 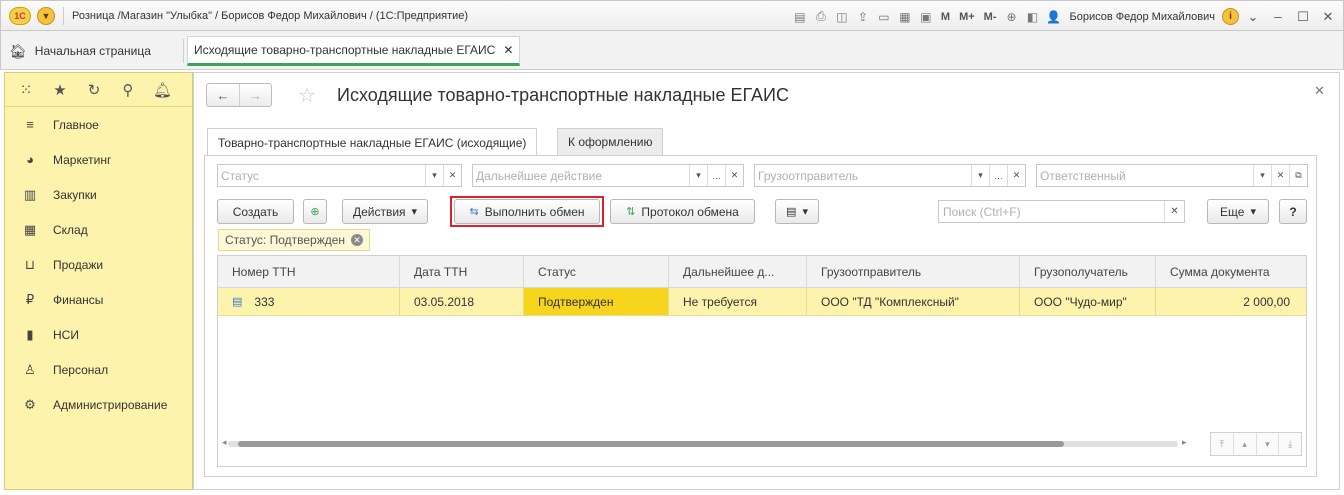 I want to click on create-button: Создать, so click(x=255, y=211).